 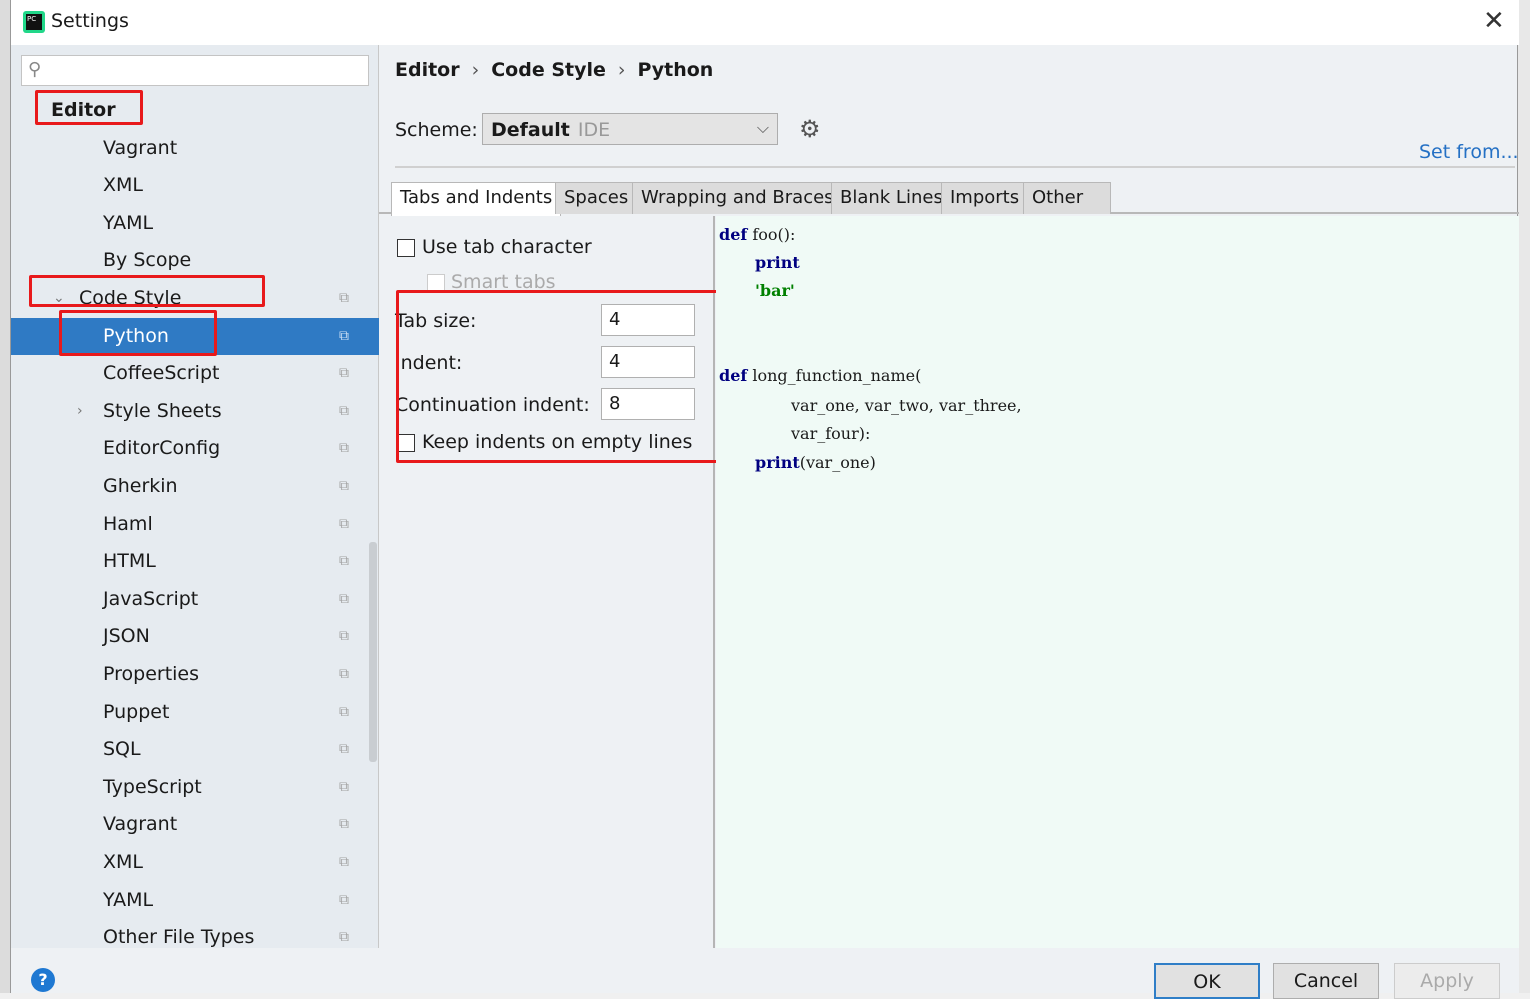 What do you see at coordinates (757, 234) in the screenshot?
I see `code-line: def foo():` at bounding box center [757, 234].